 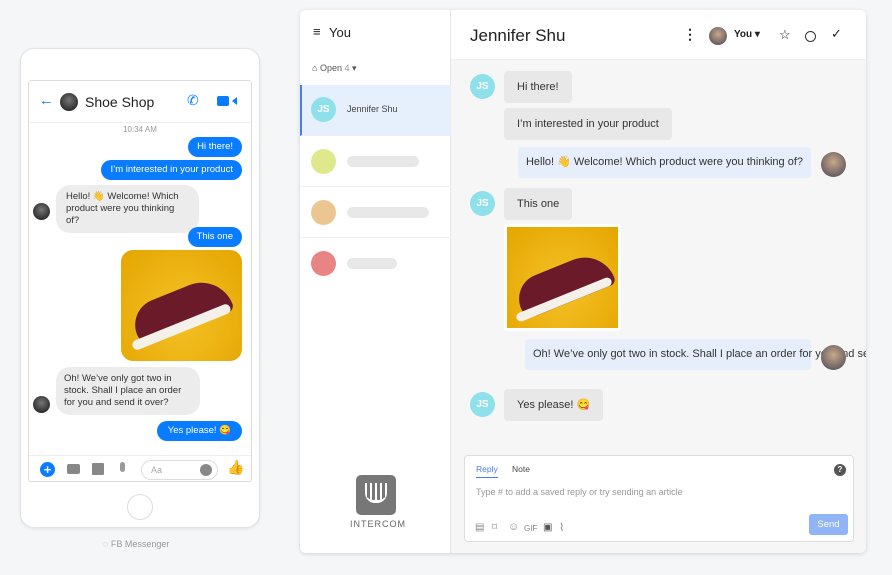 I want to click on chat-title: Shoe Shop, so click(x=120, y=102).